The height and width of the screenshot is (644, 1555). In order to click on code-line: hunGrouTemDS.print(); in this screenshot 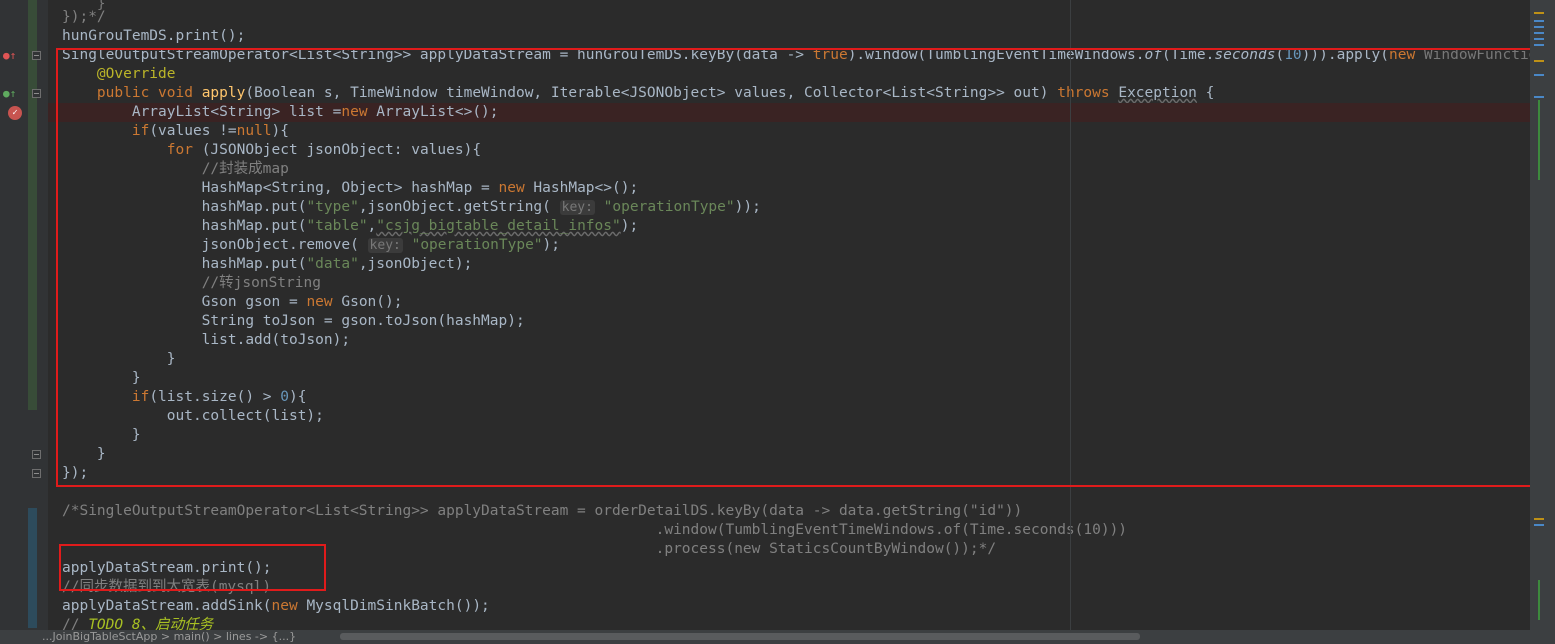, I will do `click(765, 36)`.